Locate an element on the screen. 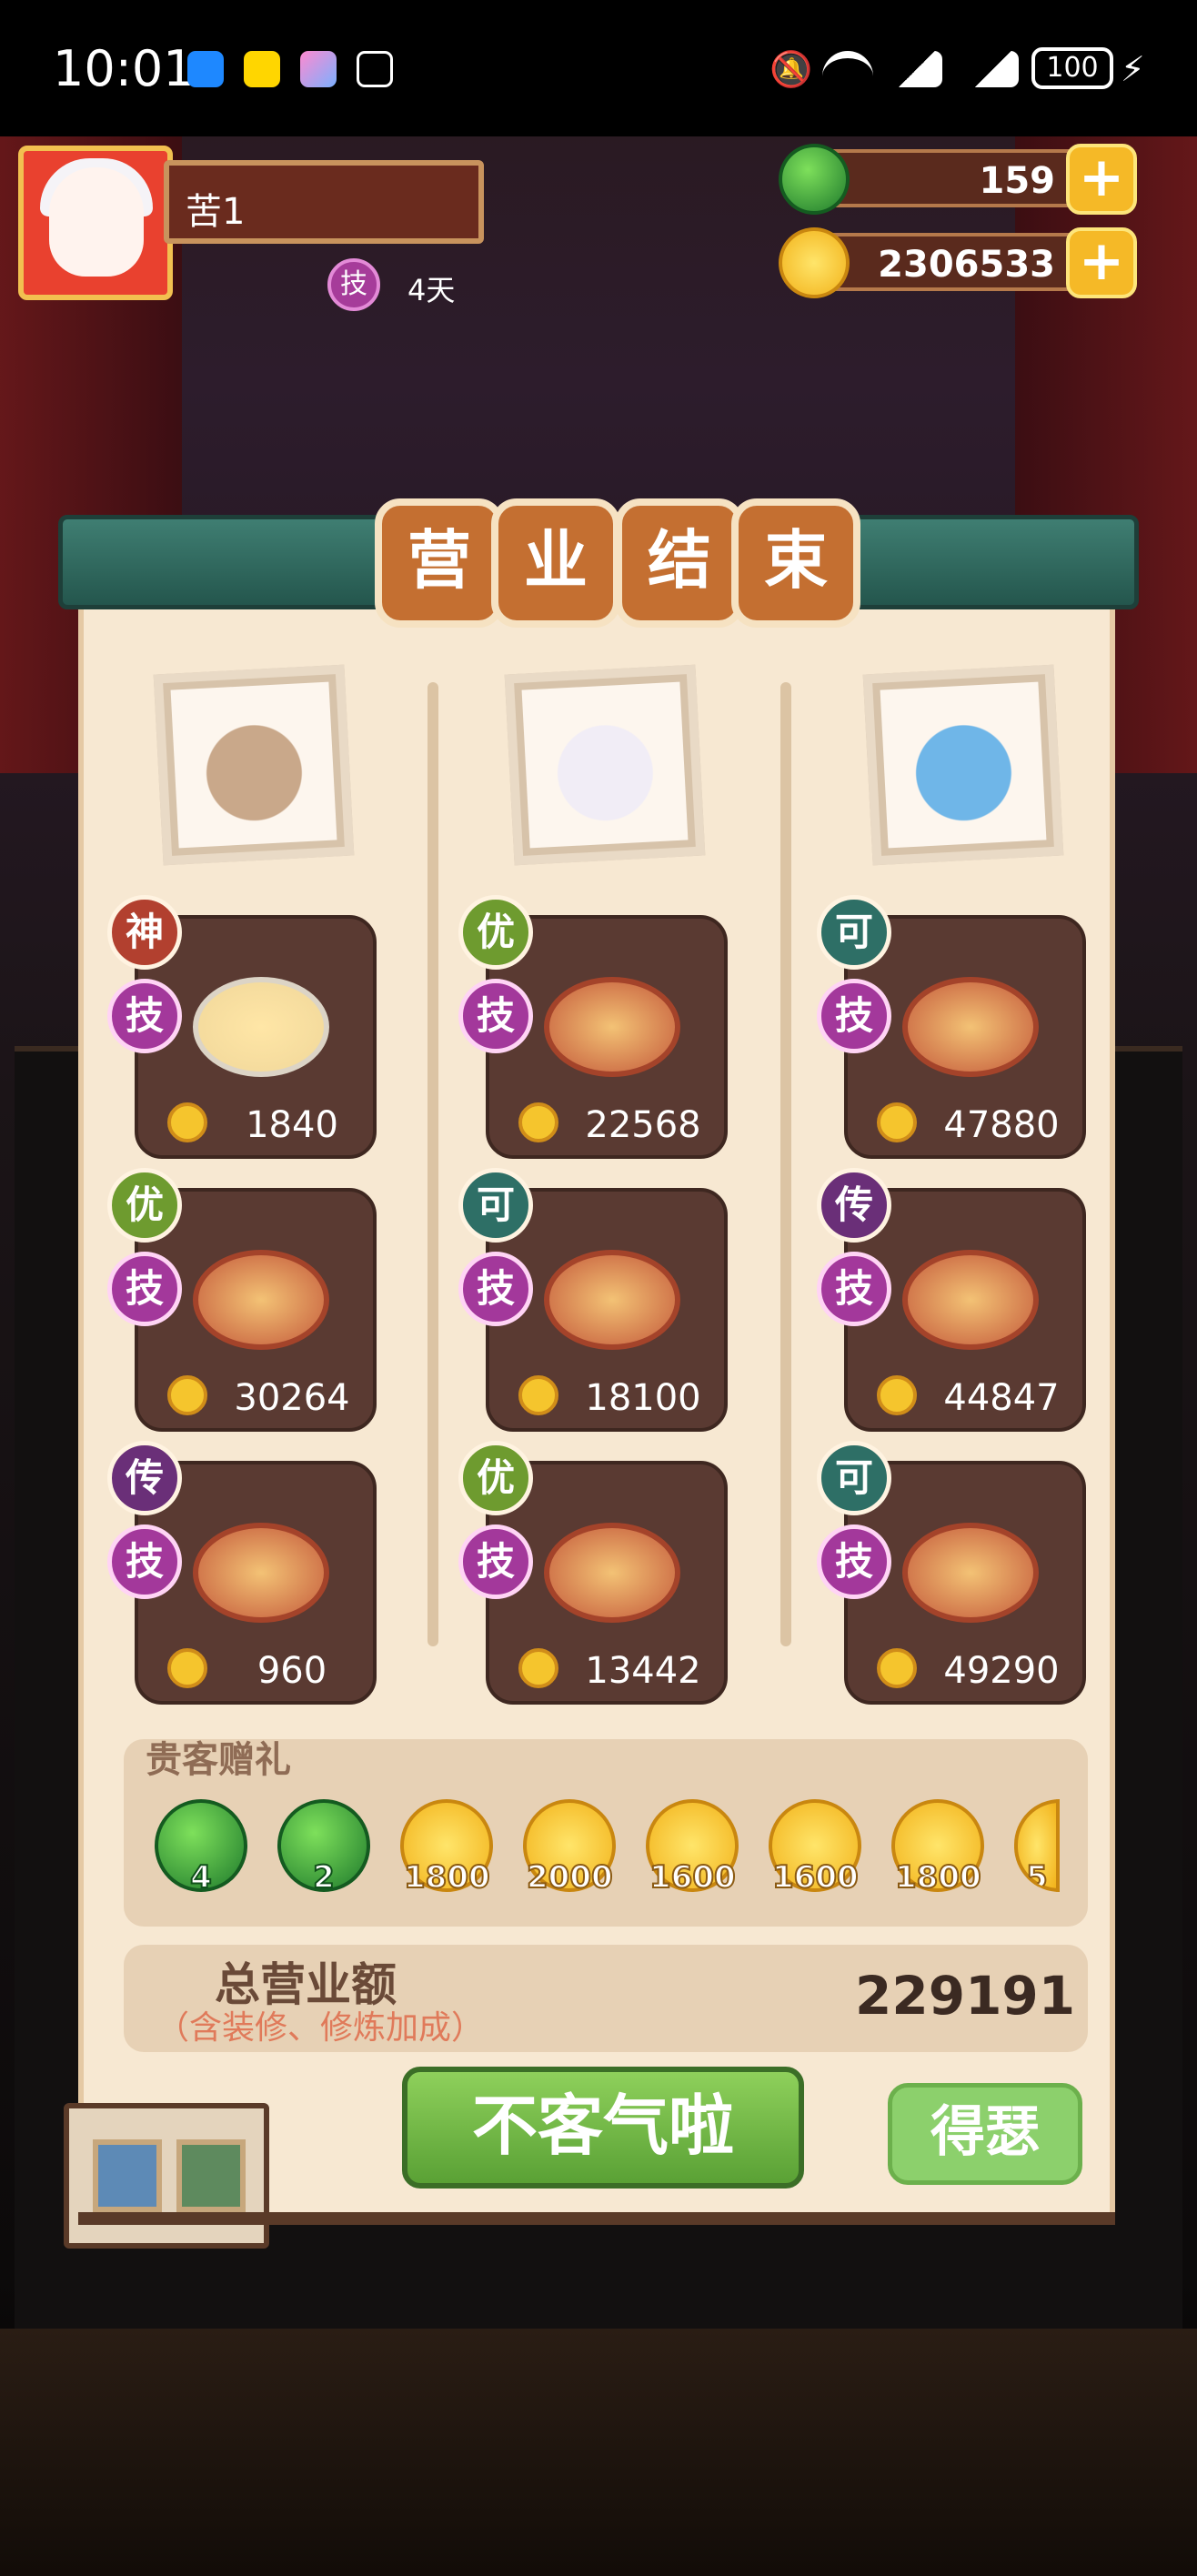 The image size is (1197, 2576). jade-currency-bar: 159 + is located at coordinates (958, 179).